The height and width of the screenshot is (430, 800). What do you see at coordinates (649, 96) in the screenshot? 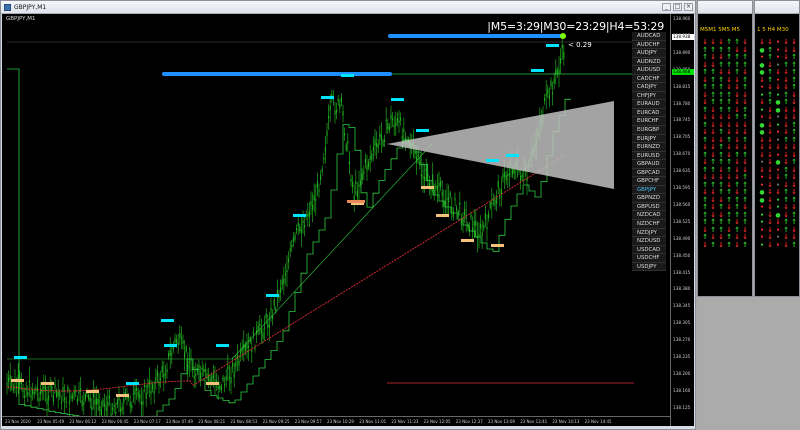
I see `symbol-item: CHFJPY` at bounding box center [649, 96].